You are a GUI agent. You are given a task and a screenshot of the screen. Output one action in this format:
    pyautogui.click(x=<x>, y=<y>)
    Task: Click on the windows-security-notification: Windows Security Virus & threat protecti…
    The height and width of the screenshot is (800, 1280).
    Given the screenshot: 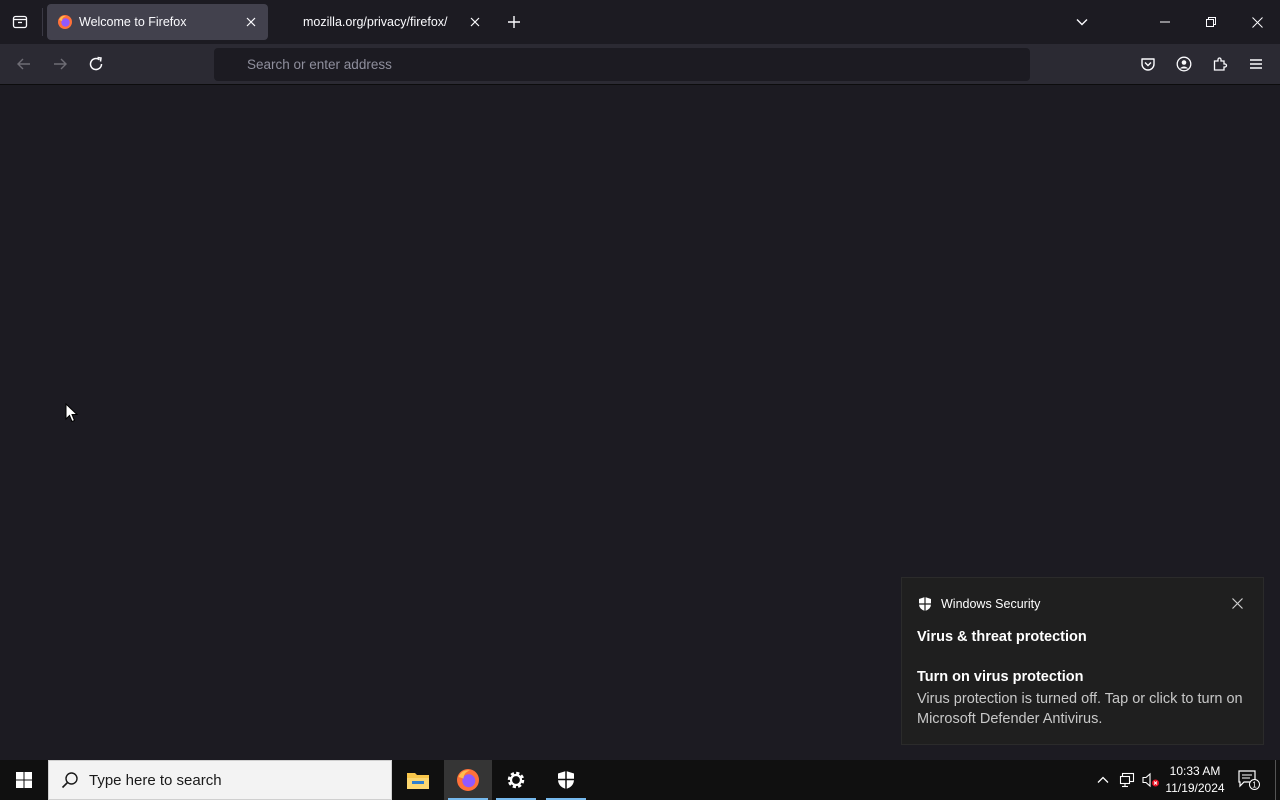 What is the action you would take?
    pyautogui.click(x=1082, y=661)
    